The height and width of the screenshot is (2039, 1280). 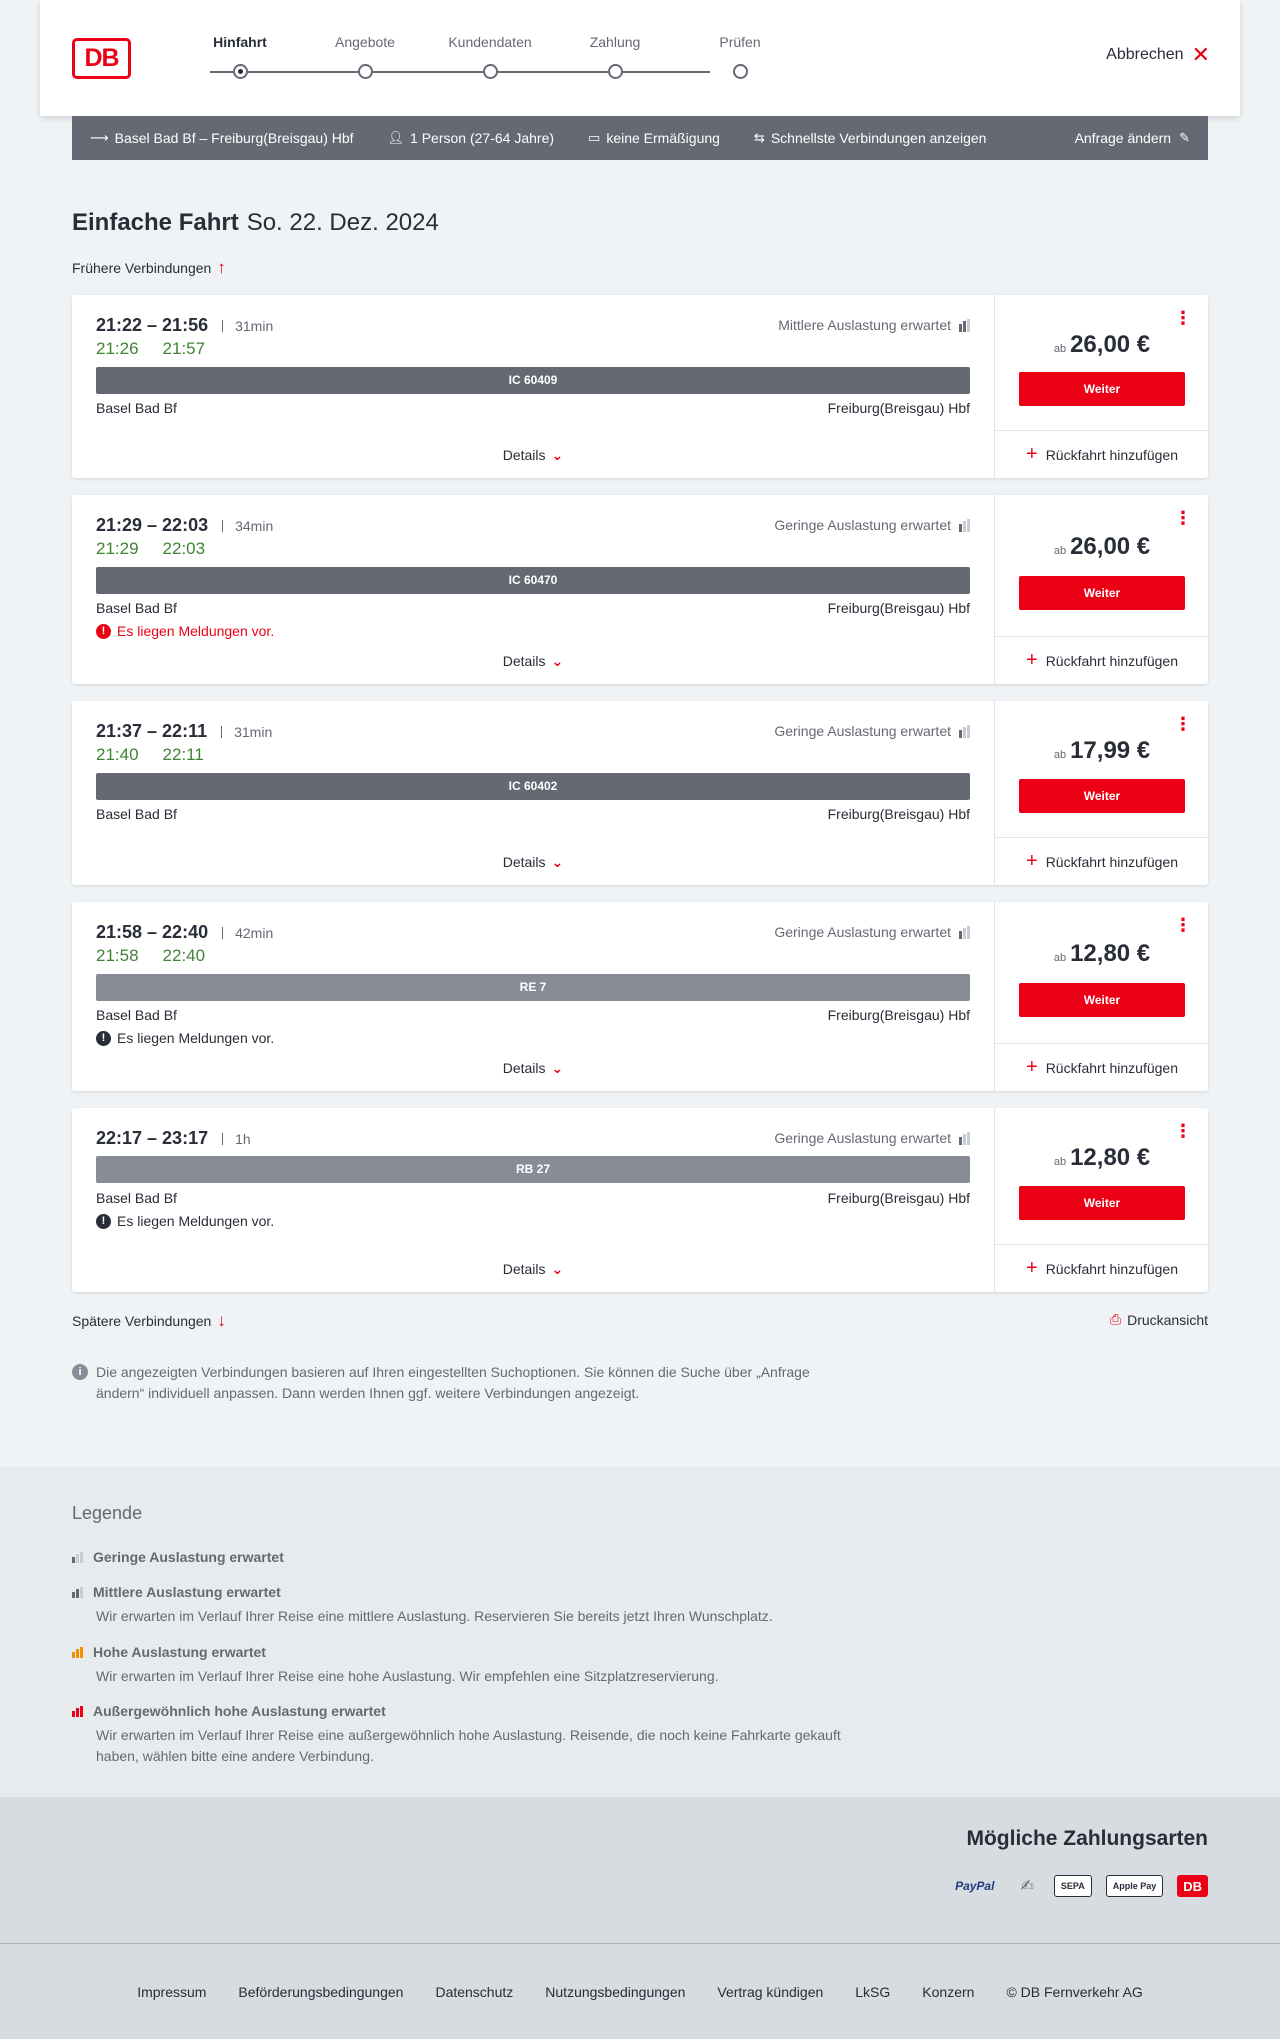 What do you see at coordinates (533, 380) in the screenshot?
I see `train-bar: IC 60409` at bounding box center [533, 380].